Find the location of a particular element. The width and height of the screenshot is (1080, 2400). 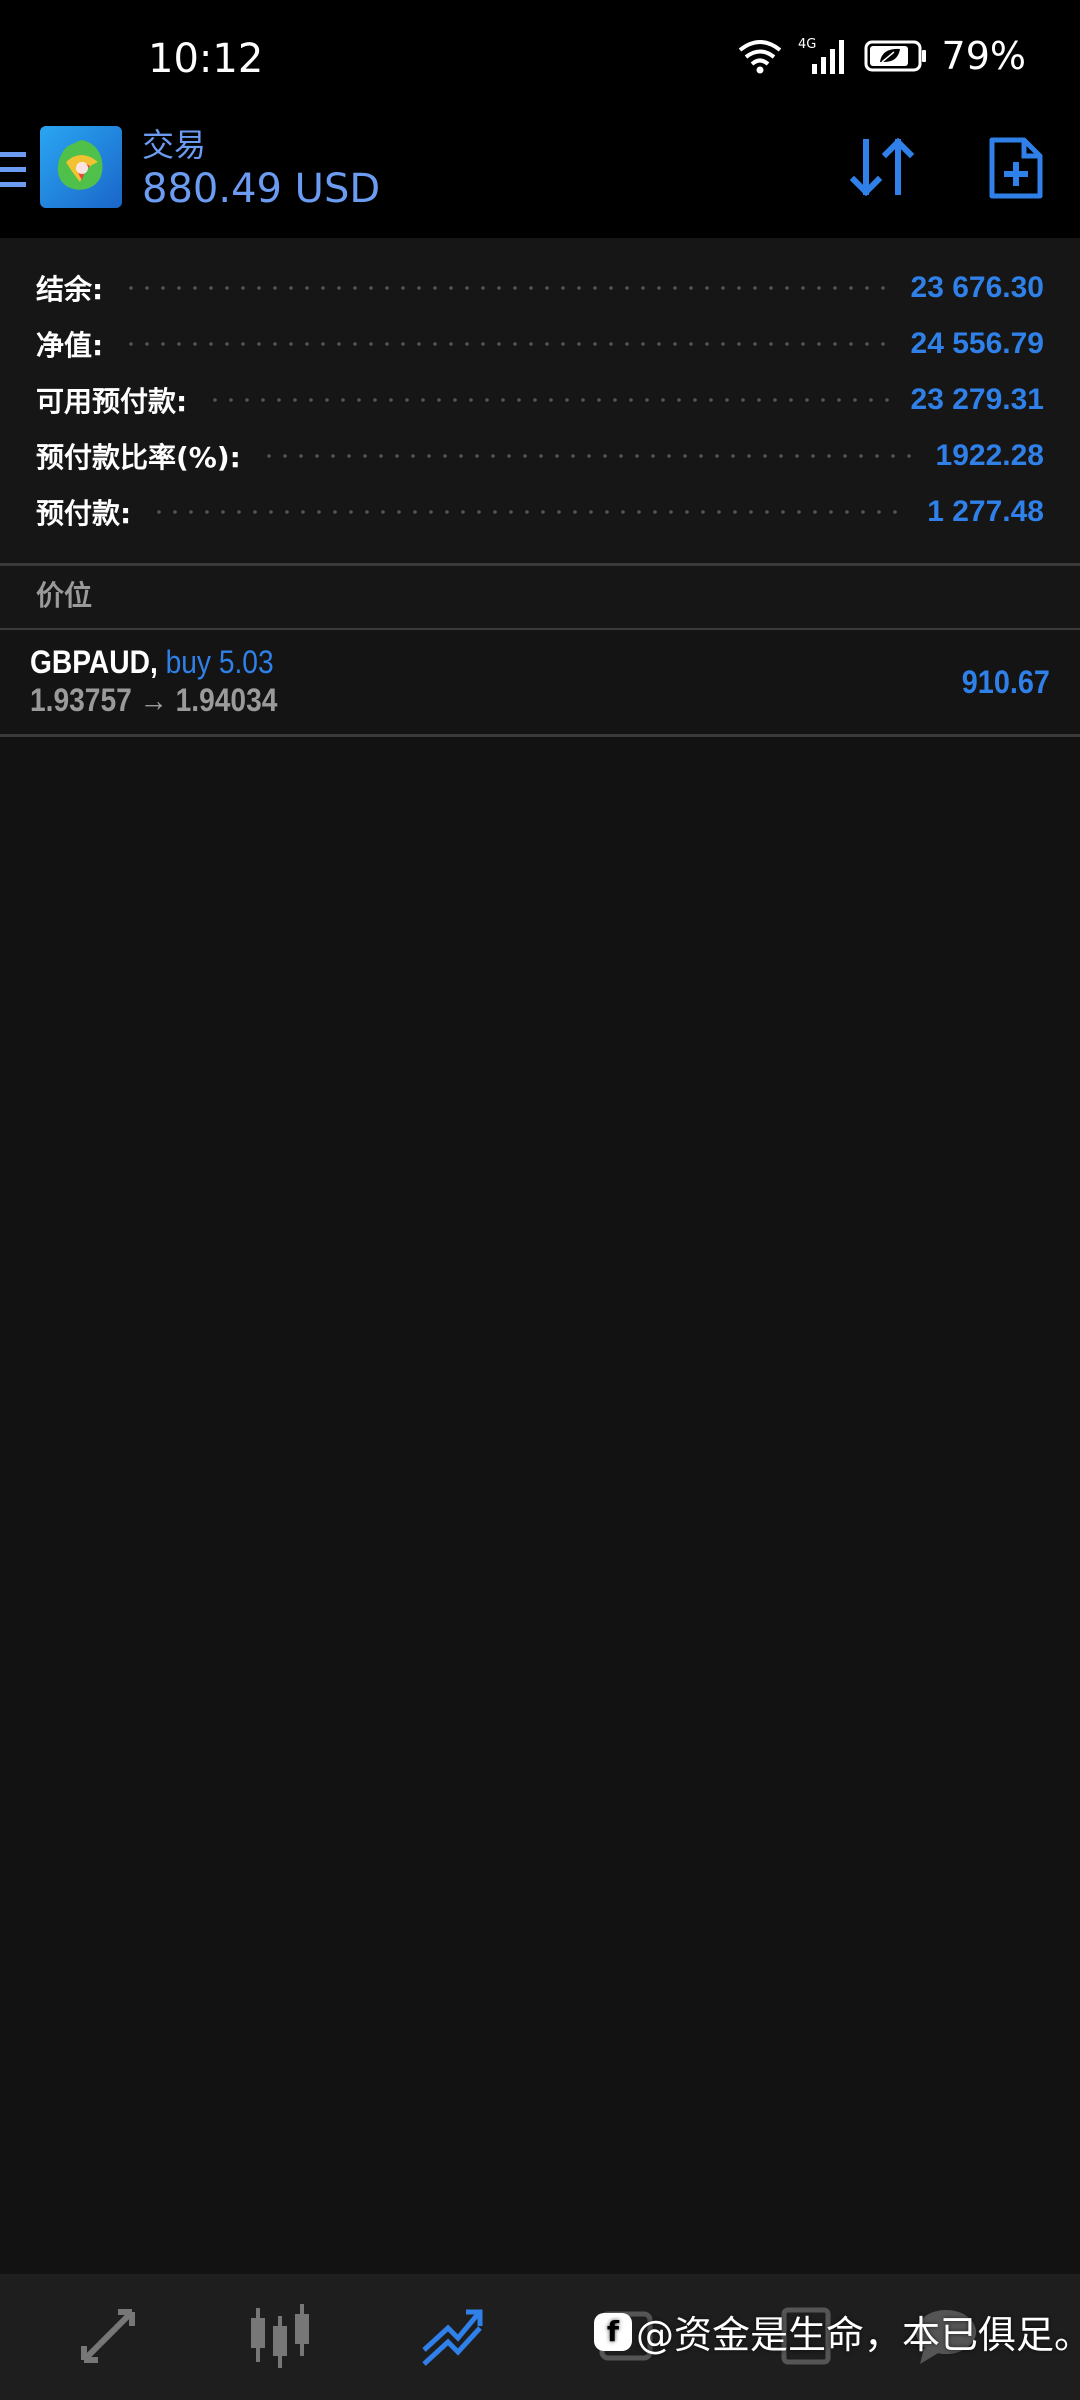

positions-section-title: 价位 is located at coordinates (64, 595).